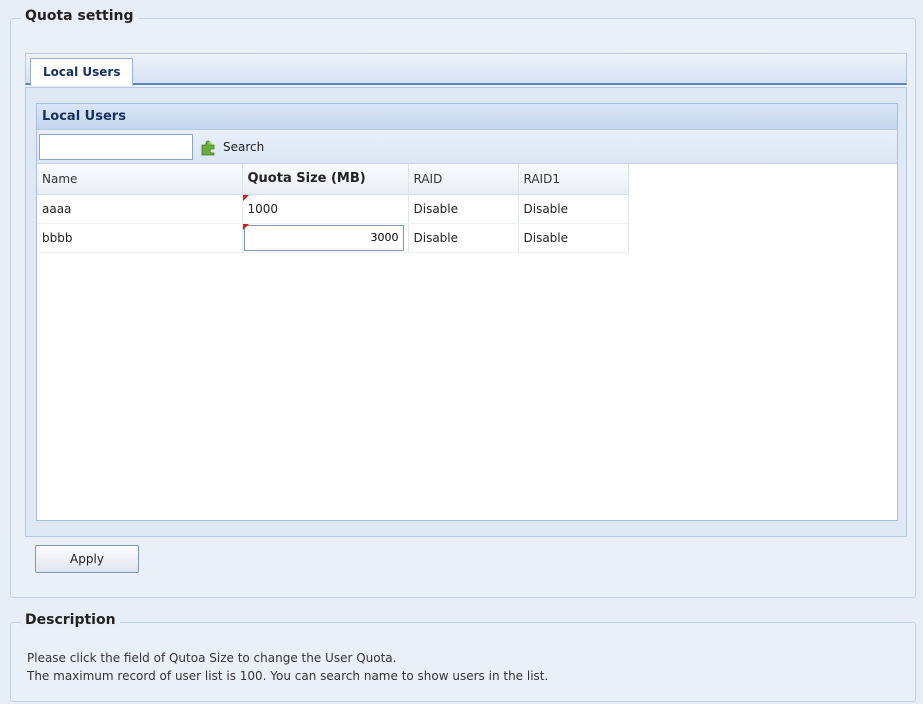 The image size is (923, 704). Describe the element at coordinates (263, 208) in the screenshot. I see `cell-quota-value: 1000` at that location.